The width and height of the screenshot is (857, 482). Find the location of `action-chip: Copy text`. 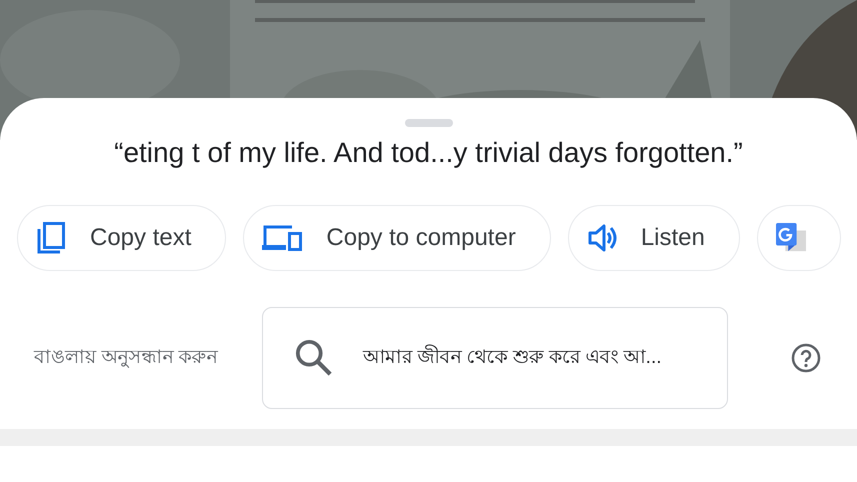

action-chip: Copy text is located at coordinates (121, 238).